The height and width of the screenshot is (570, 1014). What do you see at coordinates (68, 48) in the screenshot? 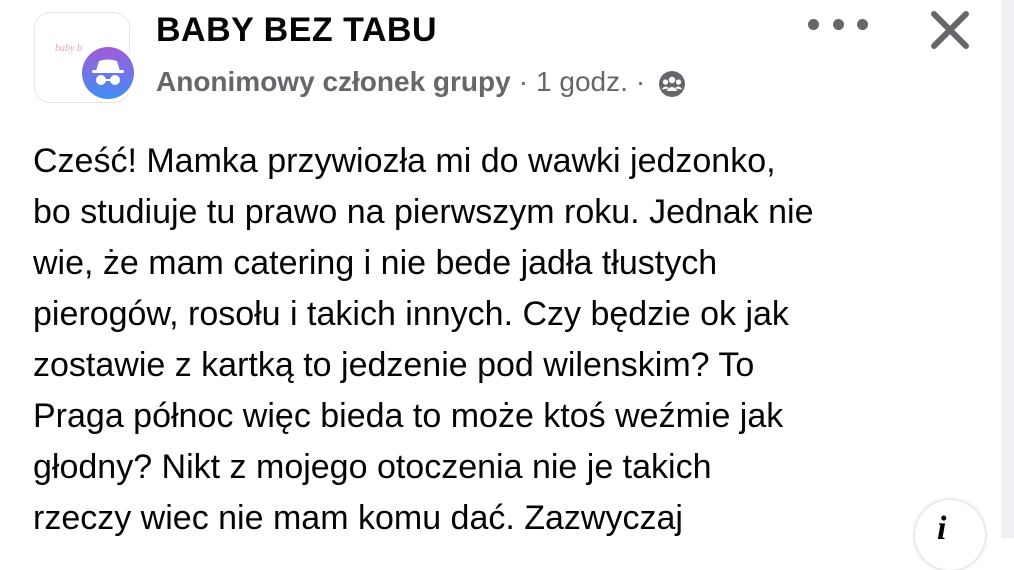
I see `group-logo-text: baby b` at bounding box center [68, 48].